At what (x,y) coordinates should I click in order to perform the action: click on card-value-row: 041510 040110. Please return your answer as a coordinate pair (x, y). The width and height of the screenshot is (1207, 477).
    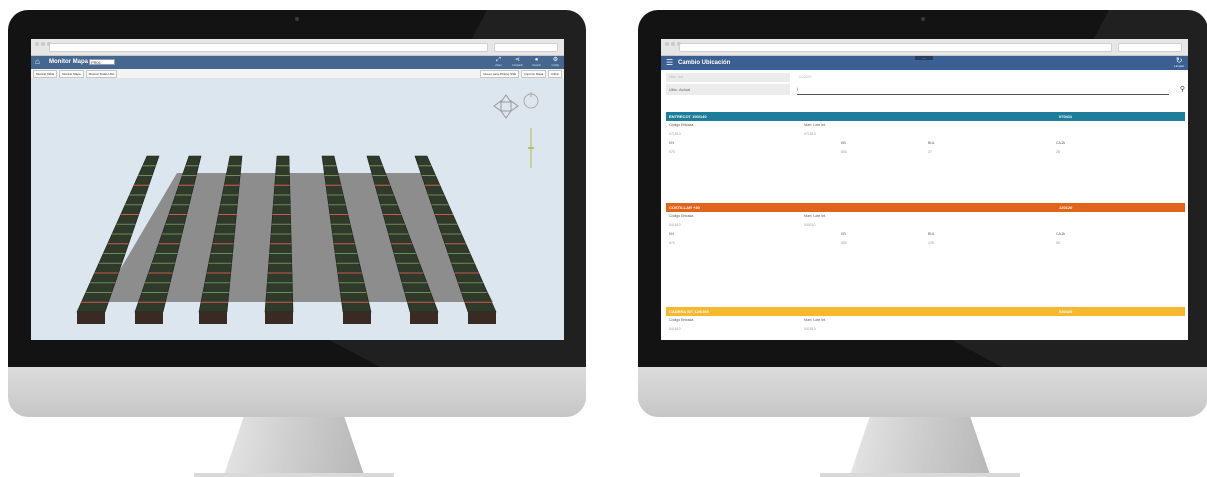
    Looking at the image, I should click on (925, 225).